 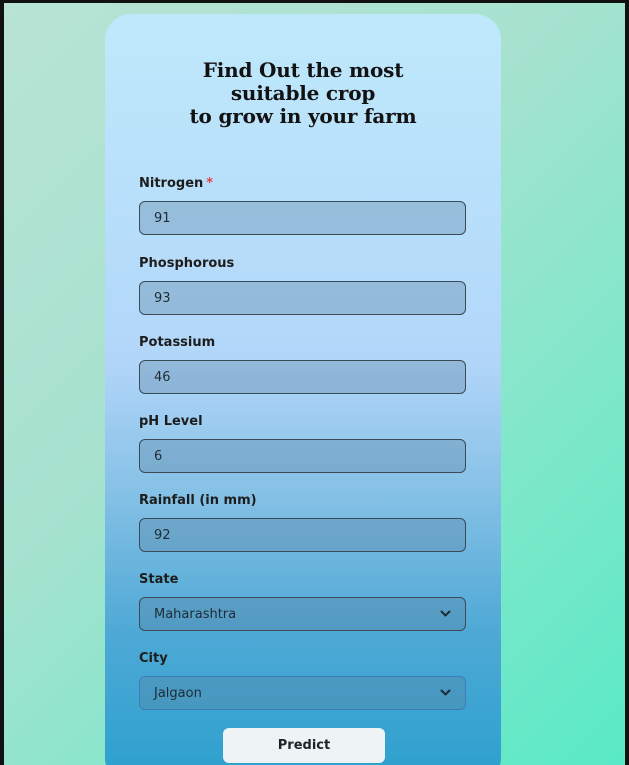 I want to click on potassium-value: 46, so click(x=162, y=377).